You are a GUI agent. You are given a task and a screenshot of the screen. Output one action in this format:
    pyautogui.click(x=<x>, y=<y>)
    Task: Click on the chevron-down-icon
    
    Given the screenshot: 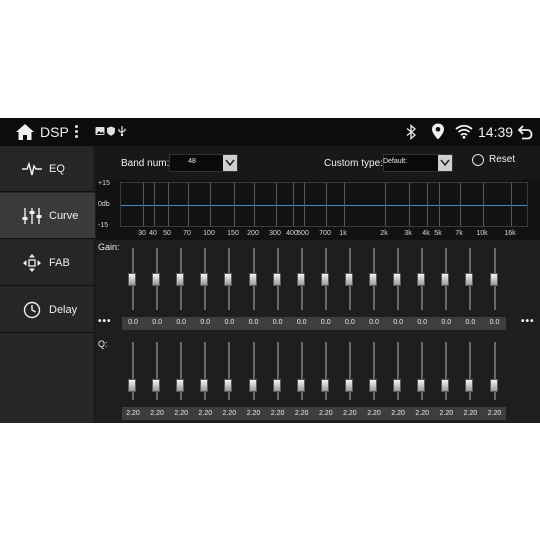 What is the action you would take?
    pyautogui.click(x=230, y=163)
    